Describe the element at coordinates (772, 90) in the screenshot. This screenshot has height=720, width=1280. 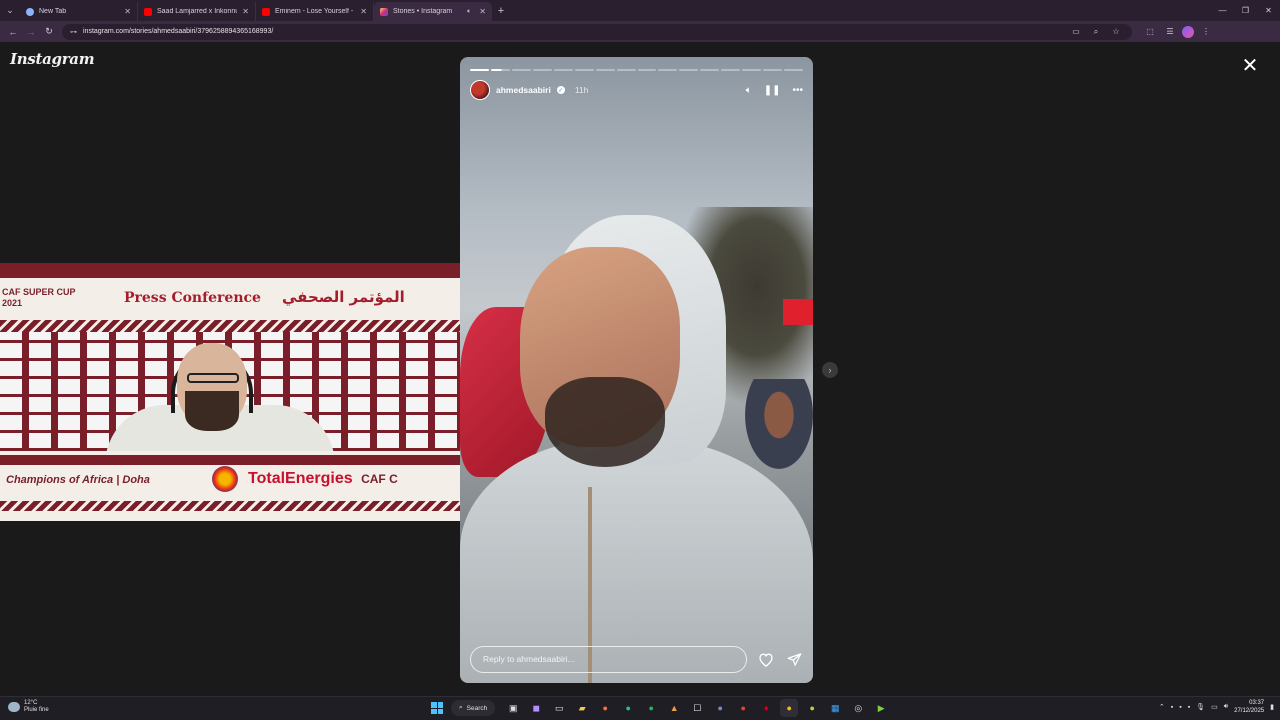
I see `pause-icon: ❚❚` at that location.